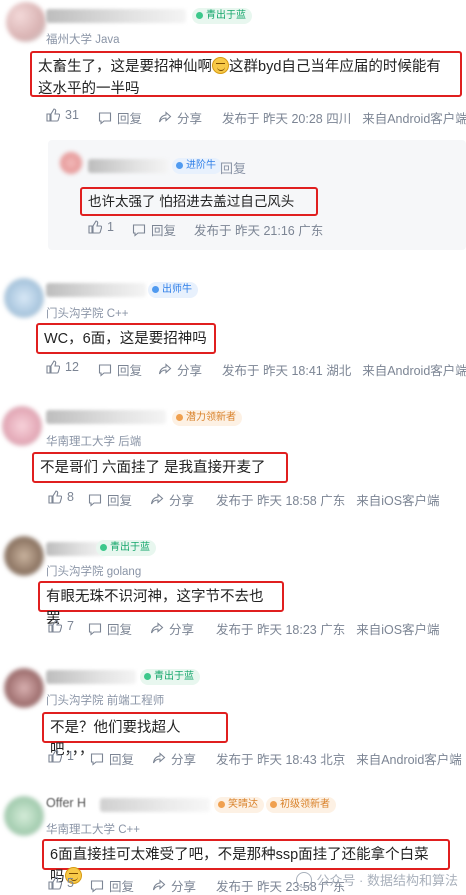 The image size is (466, 895). I want to click on comment-text: 也许太强了 怕招进去盖过自己风头, so click(199, 201).